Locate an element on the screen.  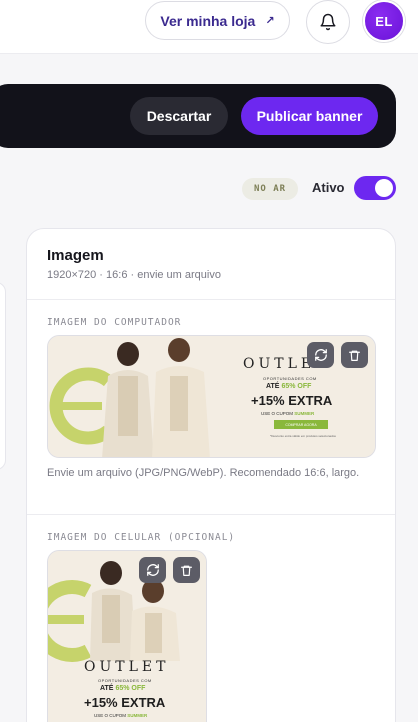
bell-icon is located at coordinates (328, 22).